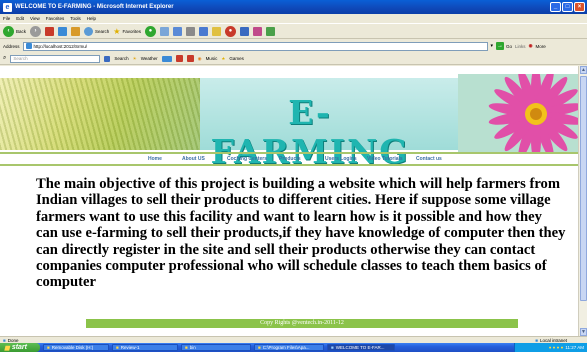 The image size is (587, 352). Describe the element at coordinates (7, 348) in the screenshot. I see `windows-logo-icon: ◼` at that location.